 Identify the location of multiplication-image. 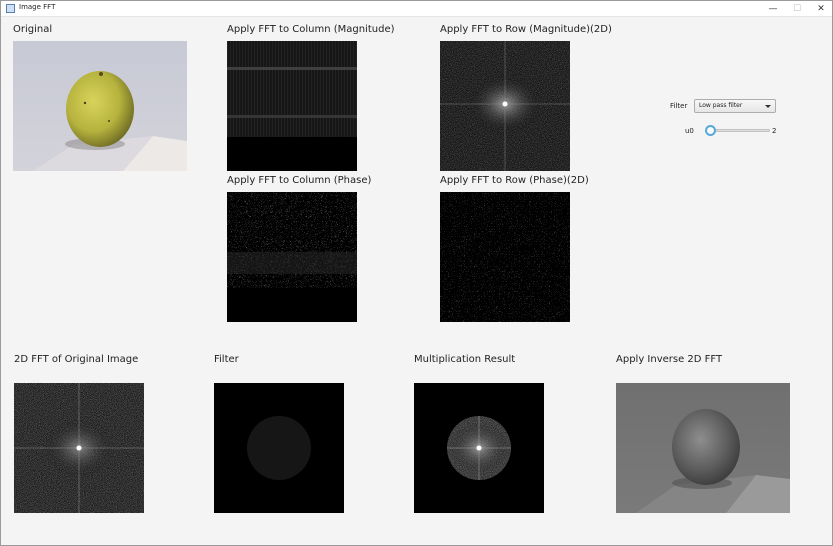
(479, 448).